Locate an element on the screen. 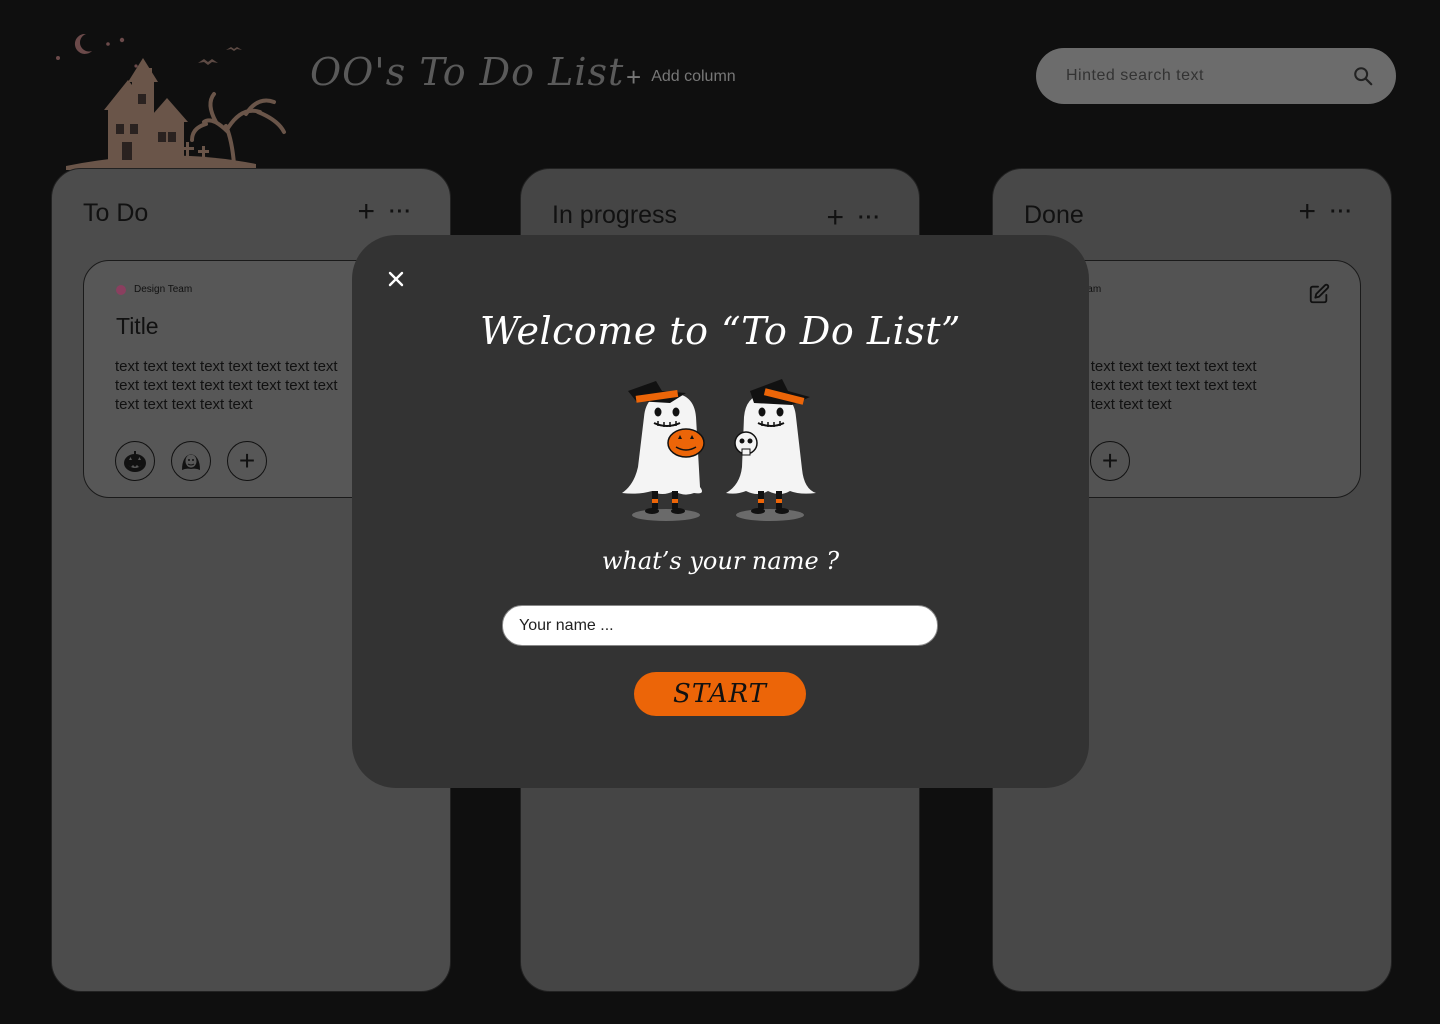 Image resolution: width=1440 pixels, height=1024 pixels. plus-icon: + is located at coordinates (634, 77).